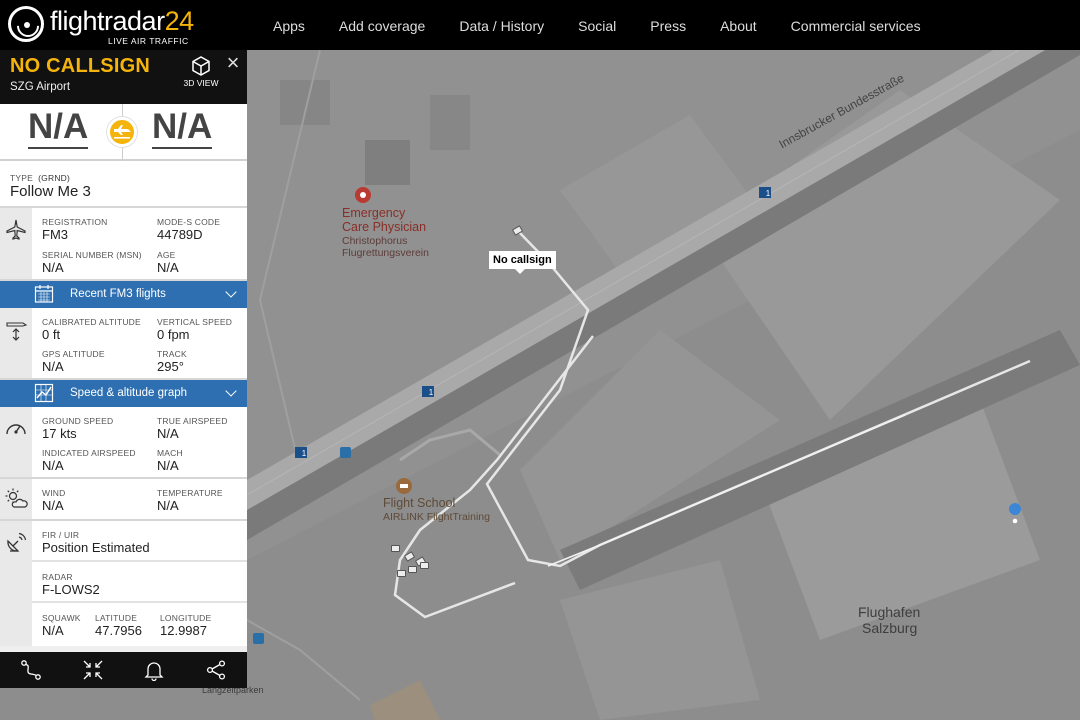  I want to click on bell-icon, so click(154, 671).